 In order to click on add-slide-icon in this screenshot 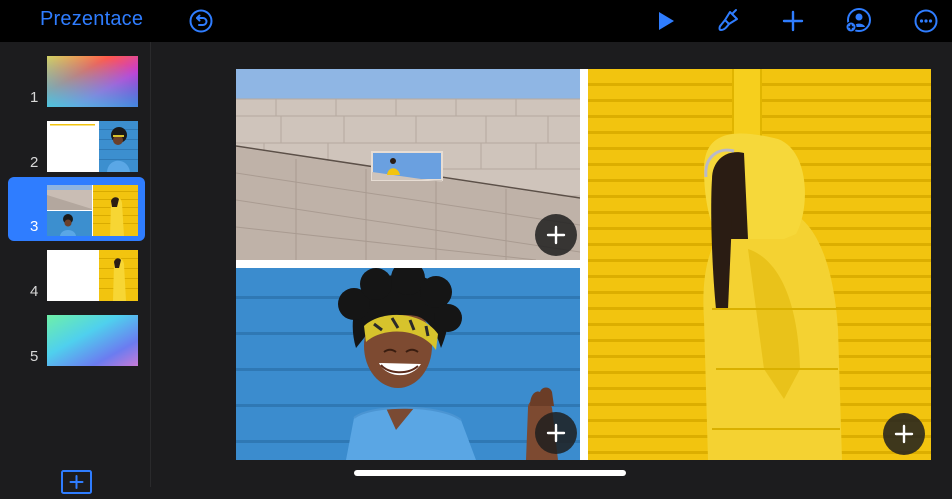, I will do `click(76, 482)`.